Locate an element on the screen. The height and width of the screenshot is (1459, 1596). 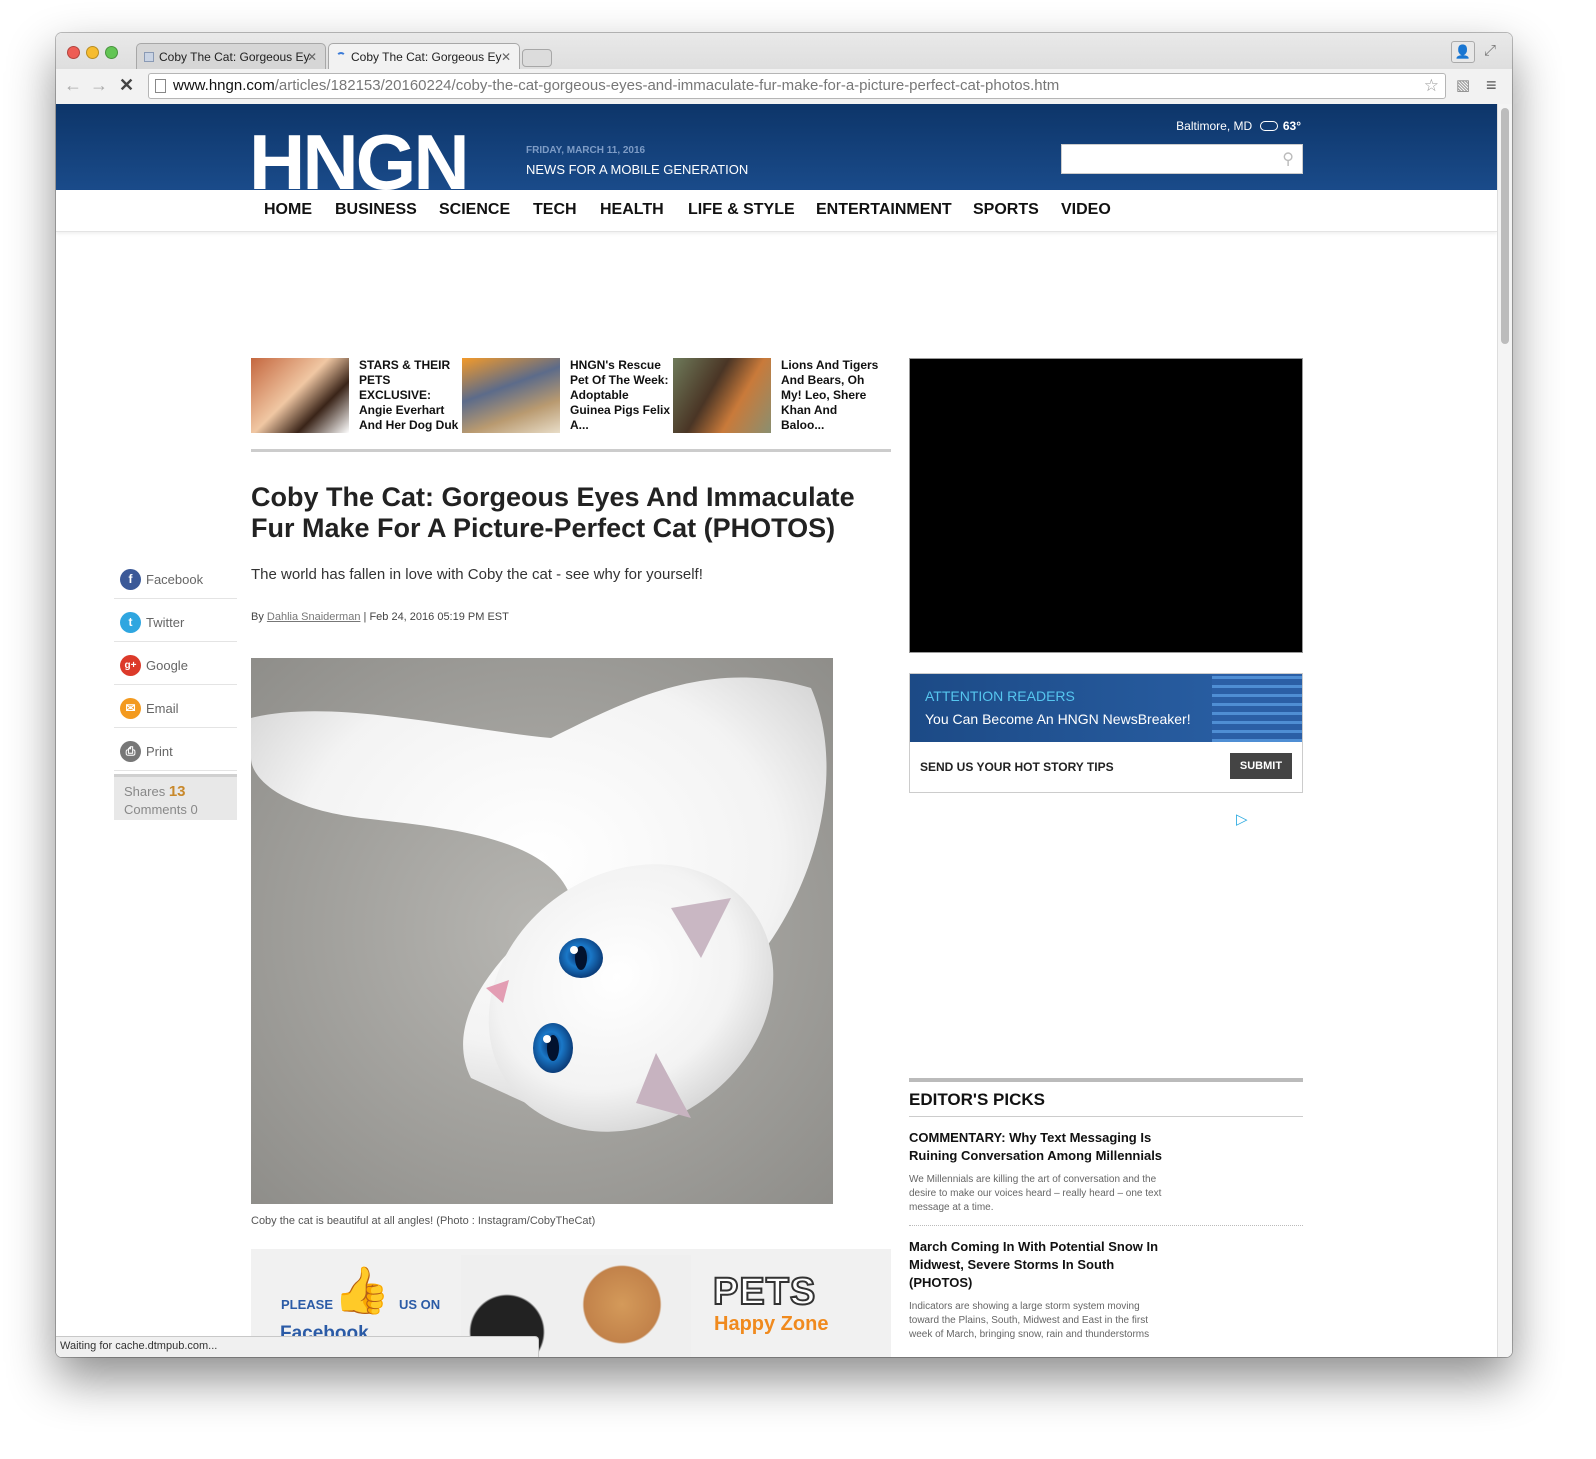
attention-subheading: You Can Become An HNGN NewsBreaker! is located at coordinates (1058, 719).